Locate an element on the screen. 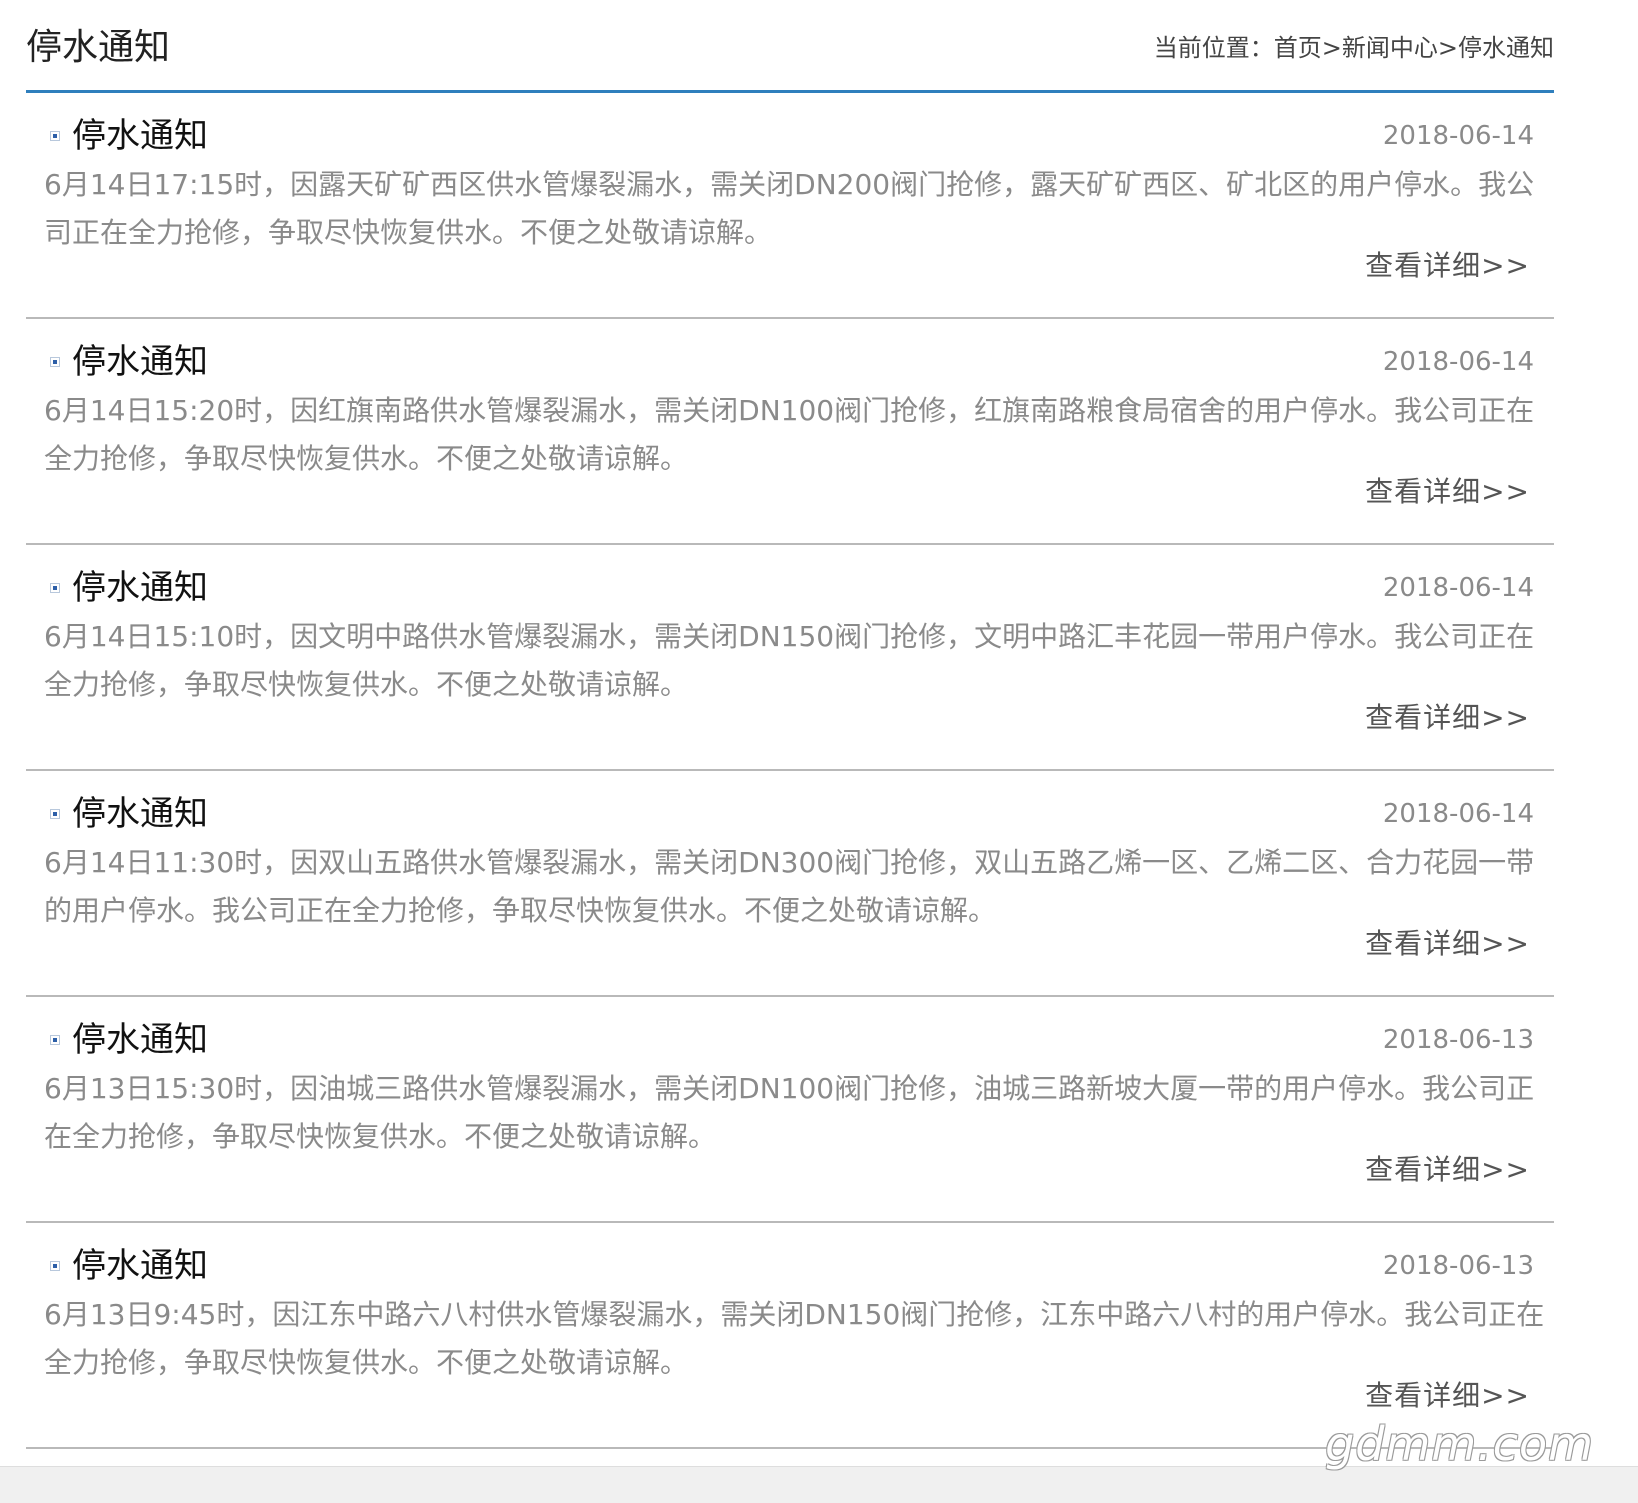 The height and width of the screenshot is (1503, 1638). page-header: 停水通知 当前位置：首页>新闻中心>停水通知 is located at coordinates (790, 46).